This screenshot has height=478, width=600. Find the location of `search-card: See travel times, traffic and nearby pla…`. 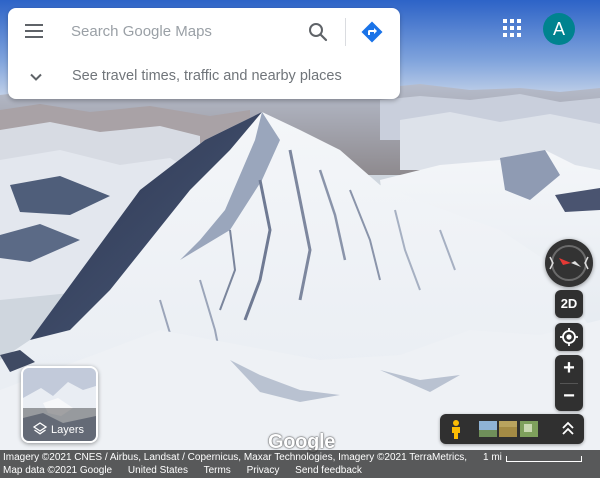

search-card: See travel times, traffic and nearby pla… is located at coordinates (204, 53).